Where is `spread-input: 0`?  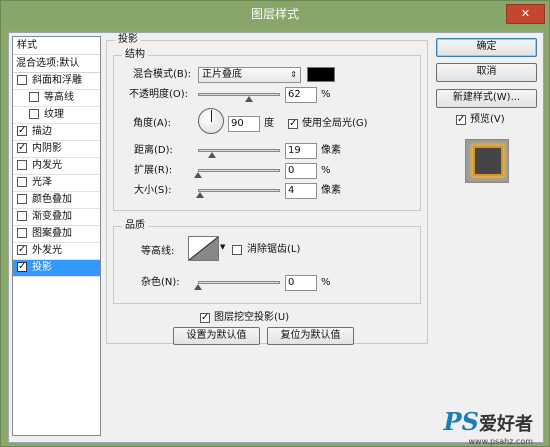
spread-input: 0 is located at coordinates (301, 171).